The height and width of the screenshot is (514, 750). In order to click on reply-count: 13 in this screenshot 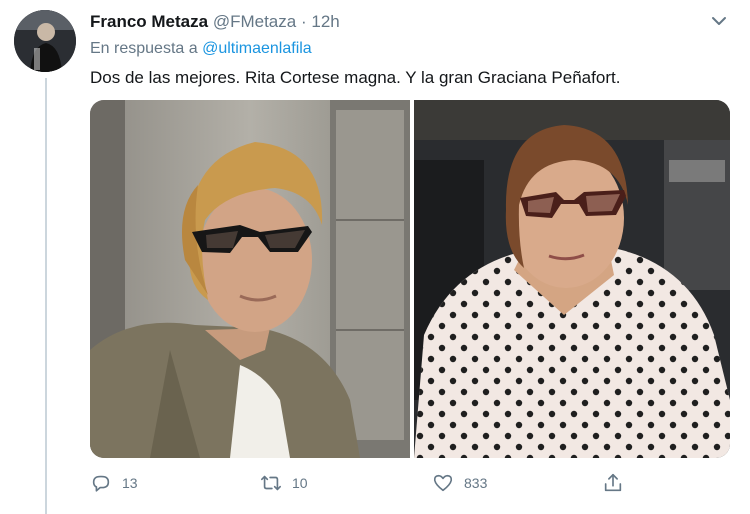, I will do `click(130, 483)`.